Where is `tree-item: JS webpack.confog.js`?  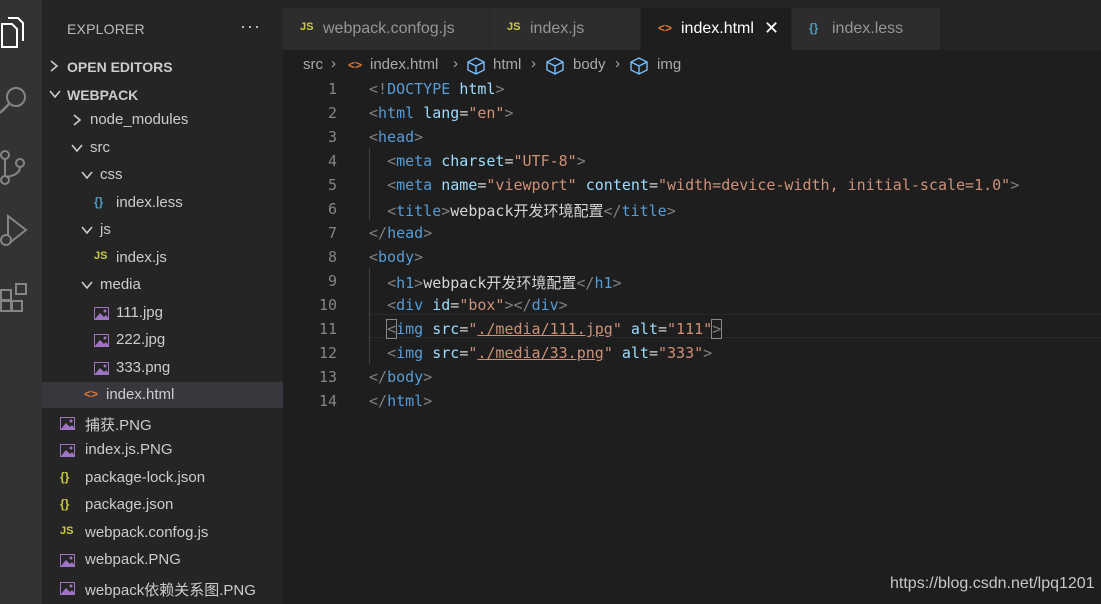
tree-item: JS webpack.confog.js is located at coordinates (162, 533).